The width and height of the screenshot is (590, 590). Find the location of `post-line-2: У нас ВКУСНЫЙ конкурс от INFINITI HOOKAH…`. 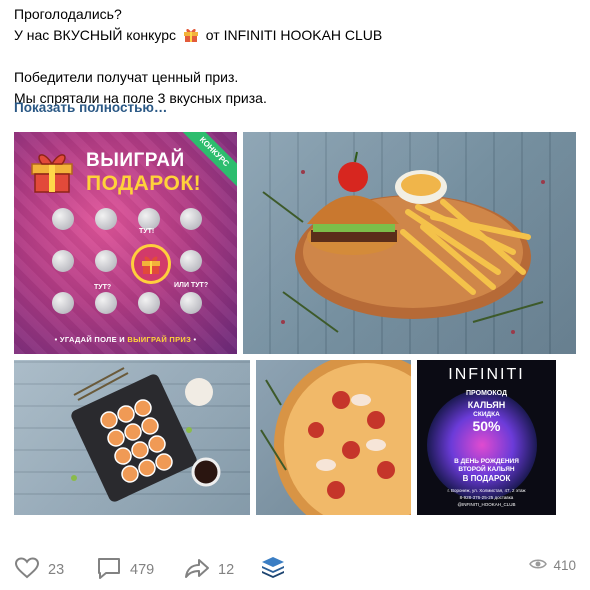

post-line-2: У нас ВКУСНЫЙ конкурс от INFINITI HOOKAH… is located at coordinates (294, 35).